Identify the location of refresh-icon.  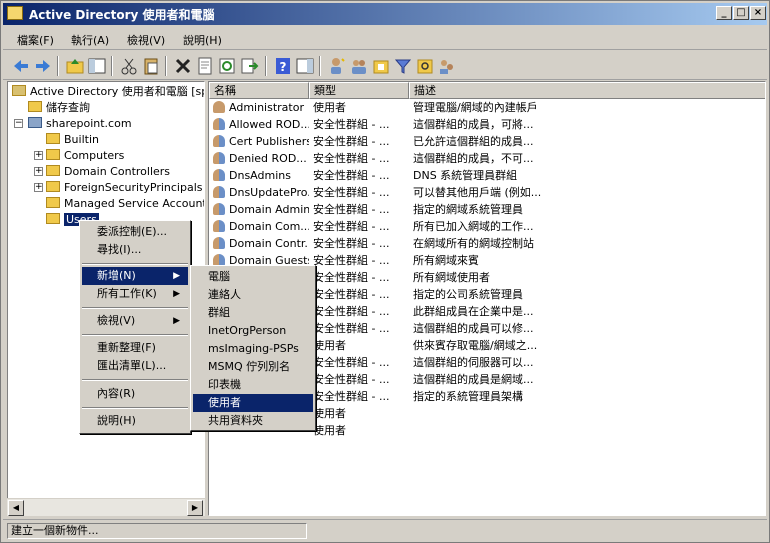
(227, 66).